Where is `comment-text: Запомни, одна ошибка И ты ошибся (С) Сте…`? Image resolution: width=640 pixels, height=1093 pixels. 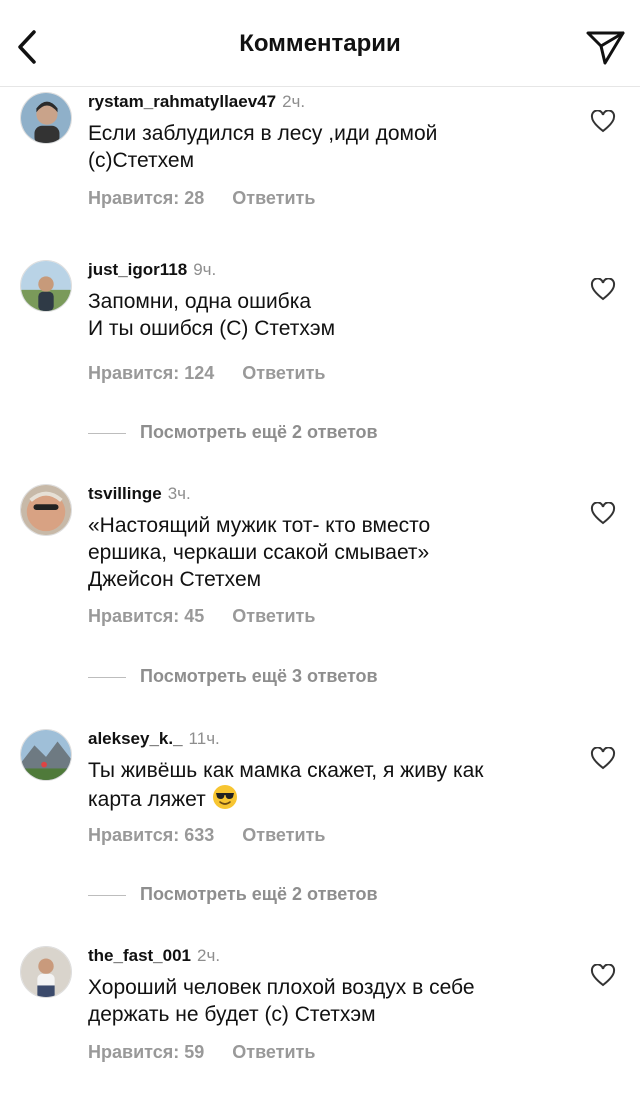 comment-text: Запомни, одна ошибка И ты ошибся (С) Сте… is located at coordinates (212, 315).